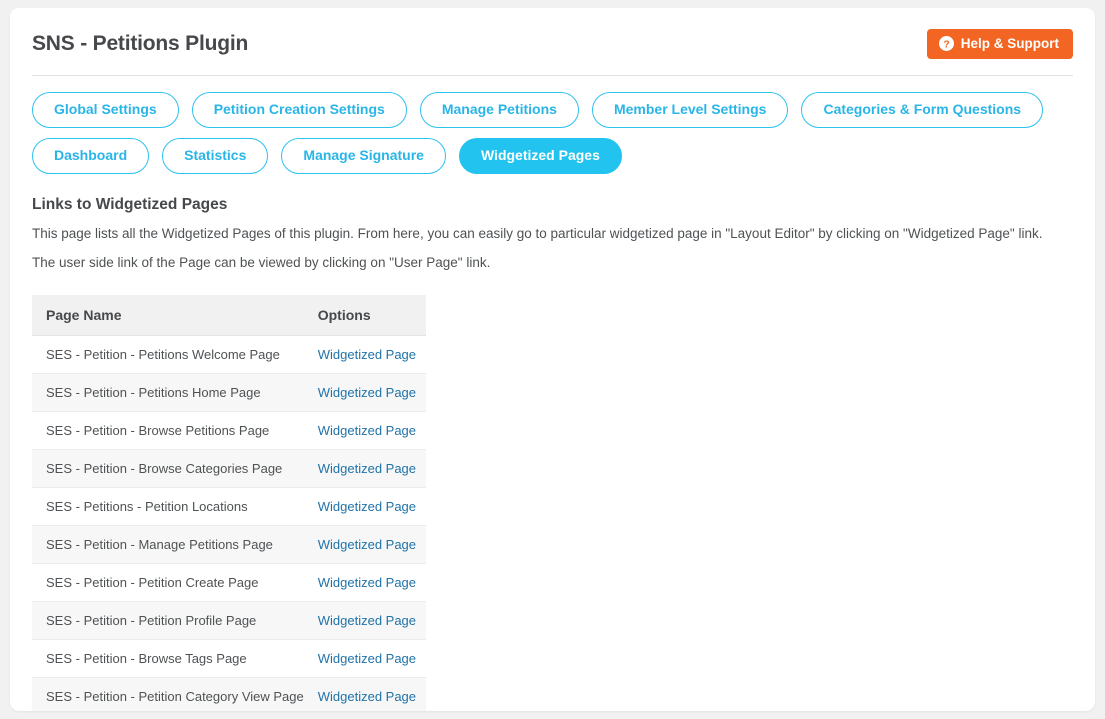 This screenshot has width=1105, height=719. I want to click on tab-petition-creation-settings: Petition Creation Settings, so click(299, 110).